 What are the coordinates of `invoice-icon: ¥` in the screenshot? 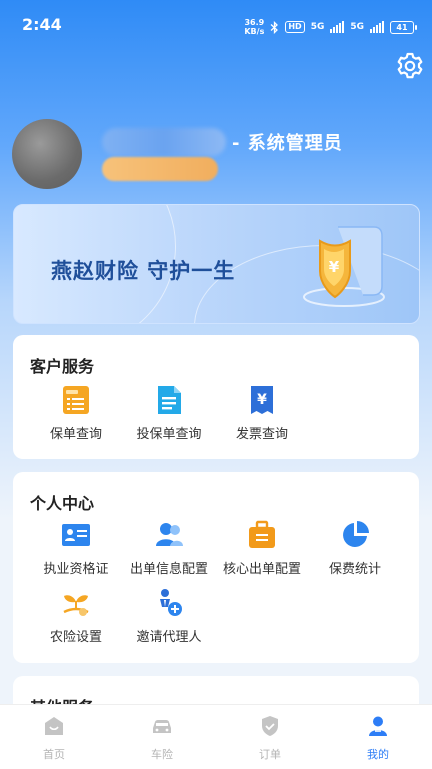 It's located at (262, 400).